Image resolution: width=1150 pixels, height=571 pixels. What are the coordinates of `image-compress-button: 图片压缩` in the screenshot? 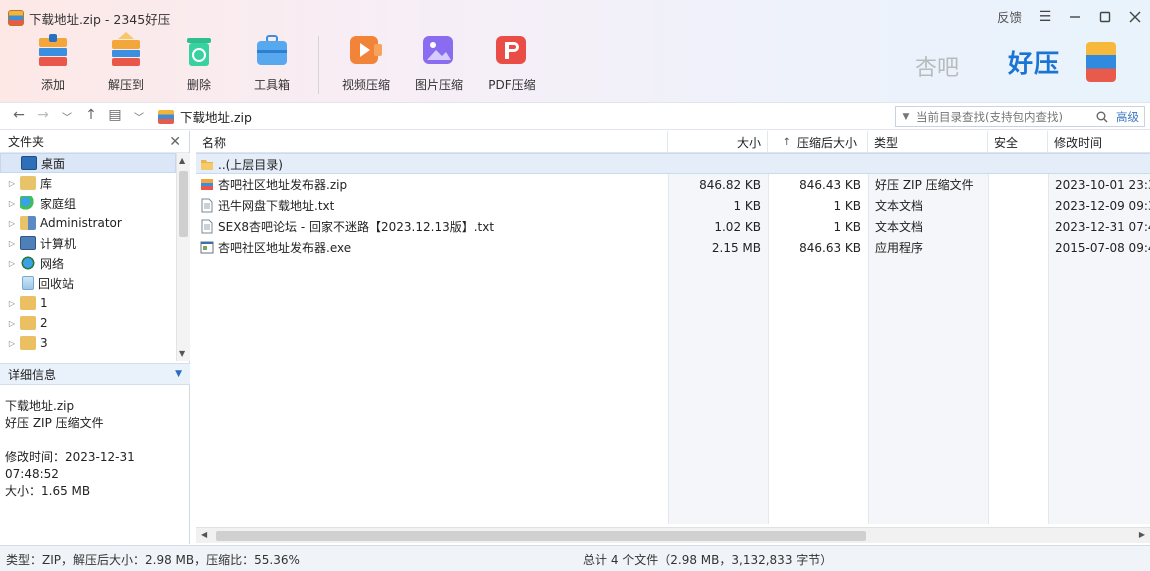 It's located at (439, 61).